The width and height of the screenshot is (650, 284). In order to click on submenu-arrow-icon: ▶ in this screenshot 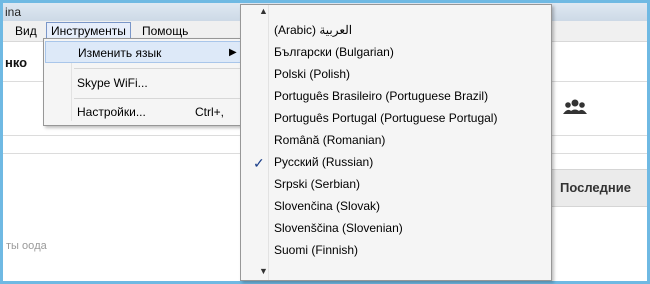, I will do `click(233, 52)`.